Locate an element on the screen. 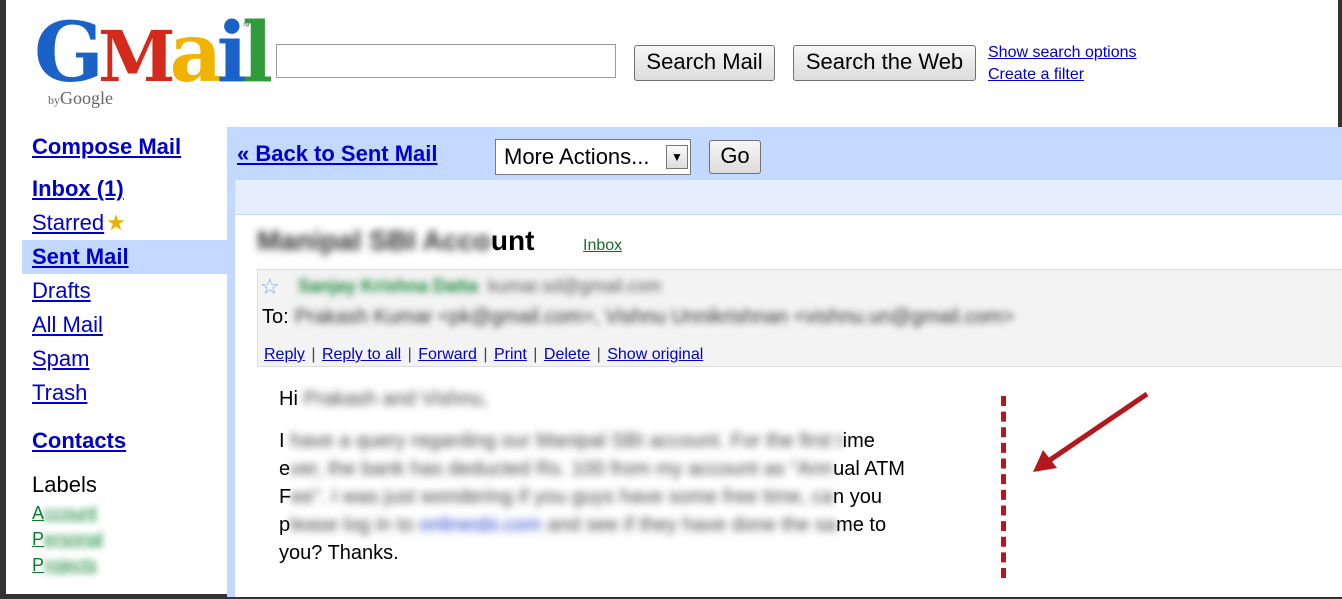 The height and width of the screenshot is (599, 1342). sidebar-item-starred: Starred★ is located at coordinates (124, 223).